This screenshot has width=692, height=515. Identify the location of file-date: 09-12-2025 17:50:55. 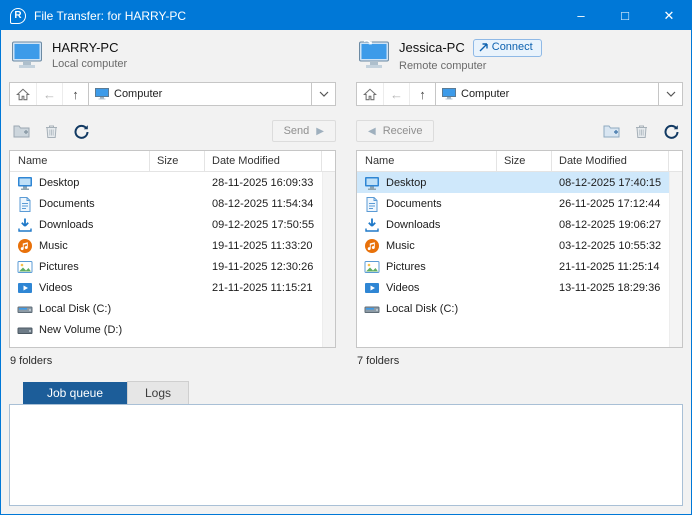
(263, 224).